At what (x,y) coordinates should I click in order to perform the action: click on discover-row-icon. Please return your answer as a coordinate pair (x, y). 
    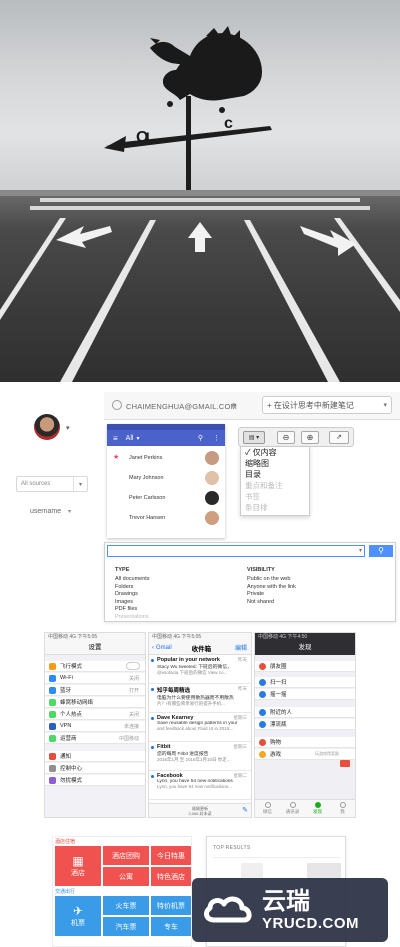
    Looking at the image, I should click on (262, 682).